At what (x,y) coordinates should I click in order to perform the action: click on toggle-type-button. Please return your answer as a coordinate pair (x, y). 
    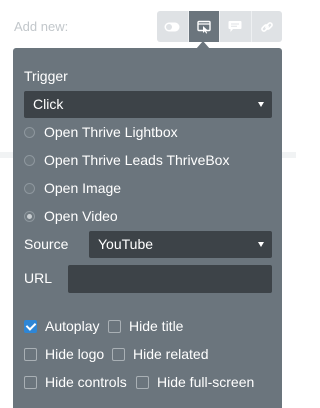
    Looking at the image, I should click on (173, 26).